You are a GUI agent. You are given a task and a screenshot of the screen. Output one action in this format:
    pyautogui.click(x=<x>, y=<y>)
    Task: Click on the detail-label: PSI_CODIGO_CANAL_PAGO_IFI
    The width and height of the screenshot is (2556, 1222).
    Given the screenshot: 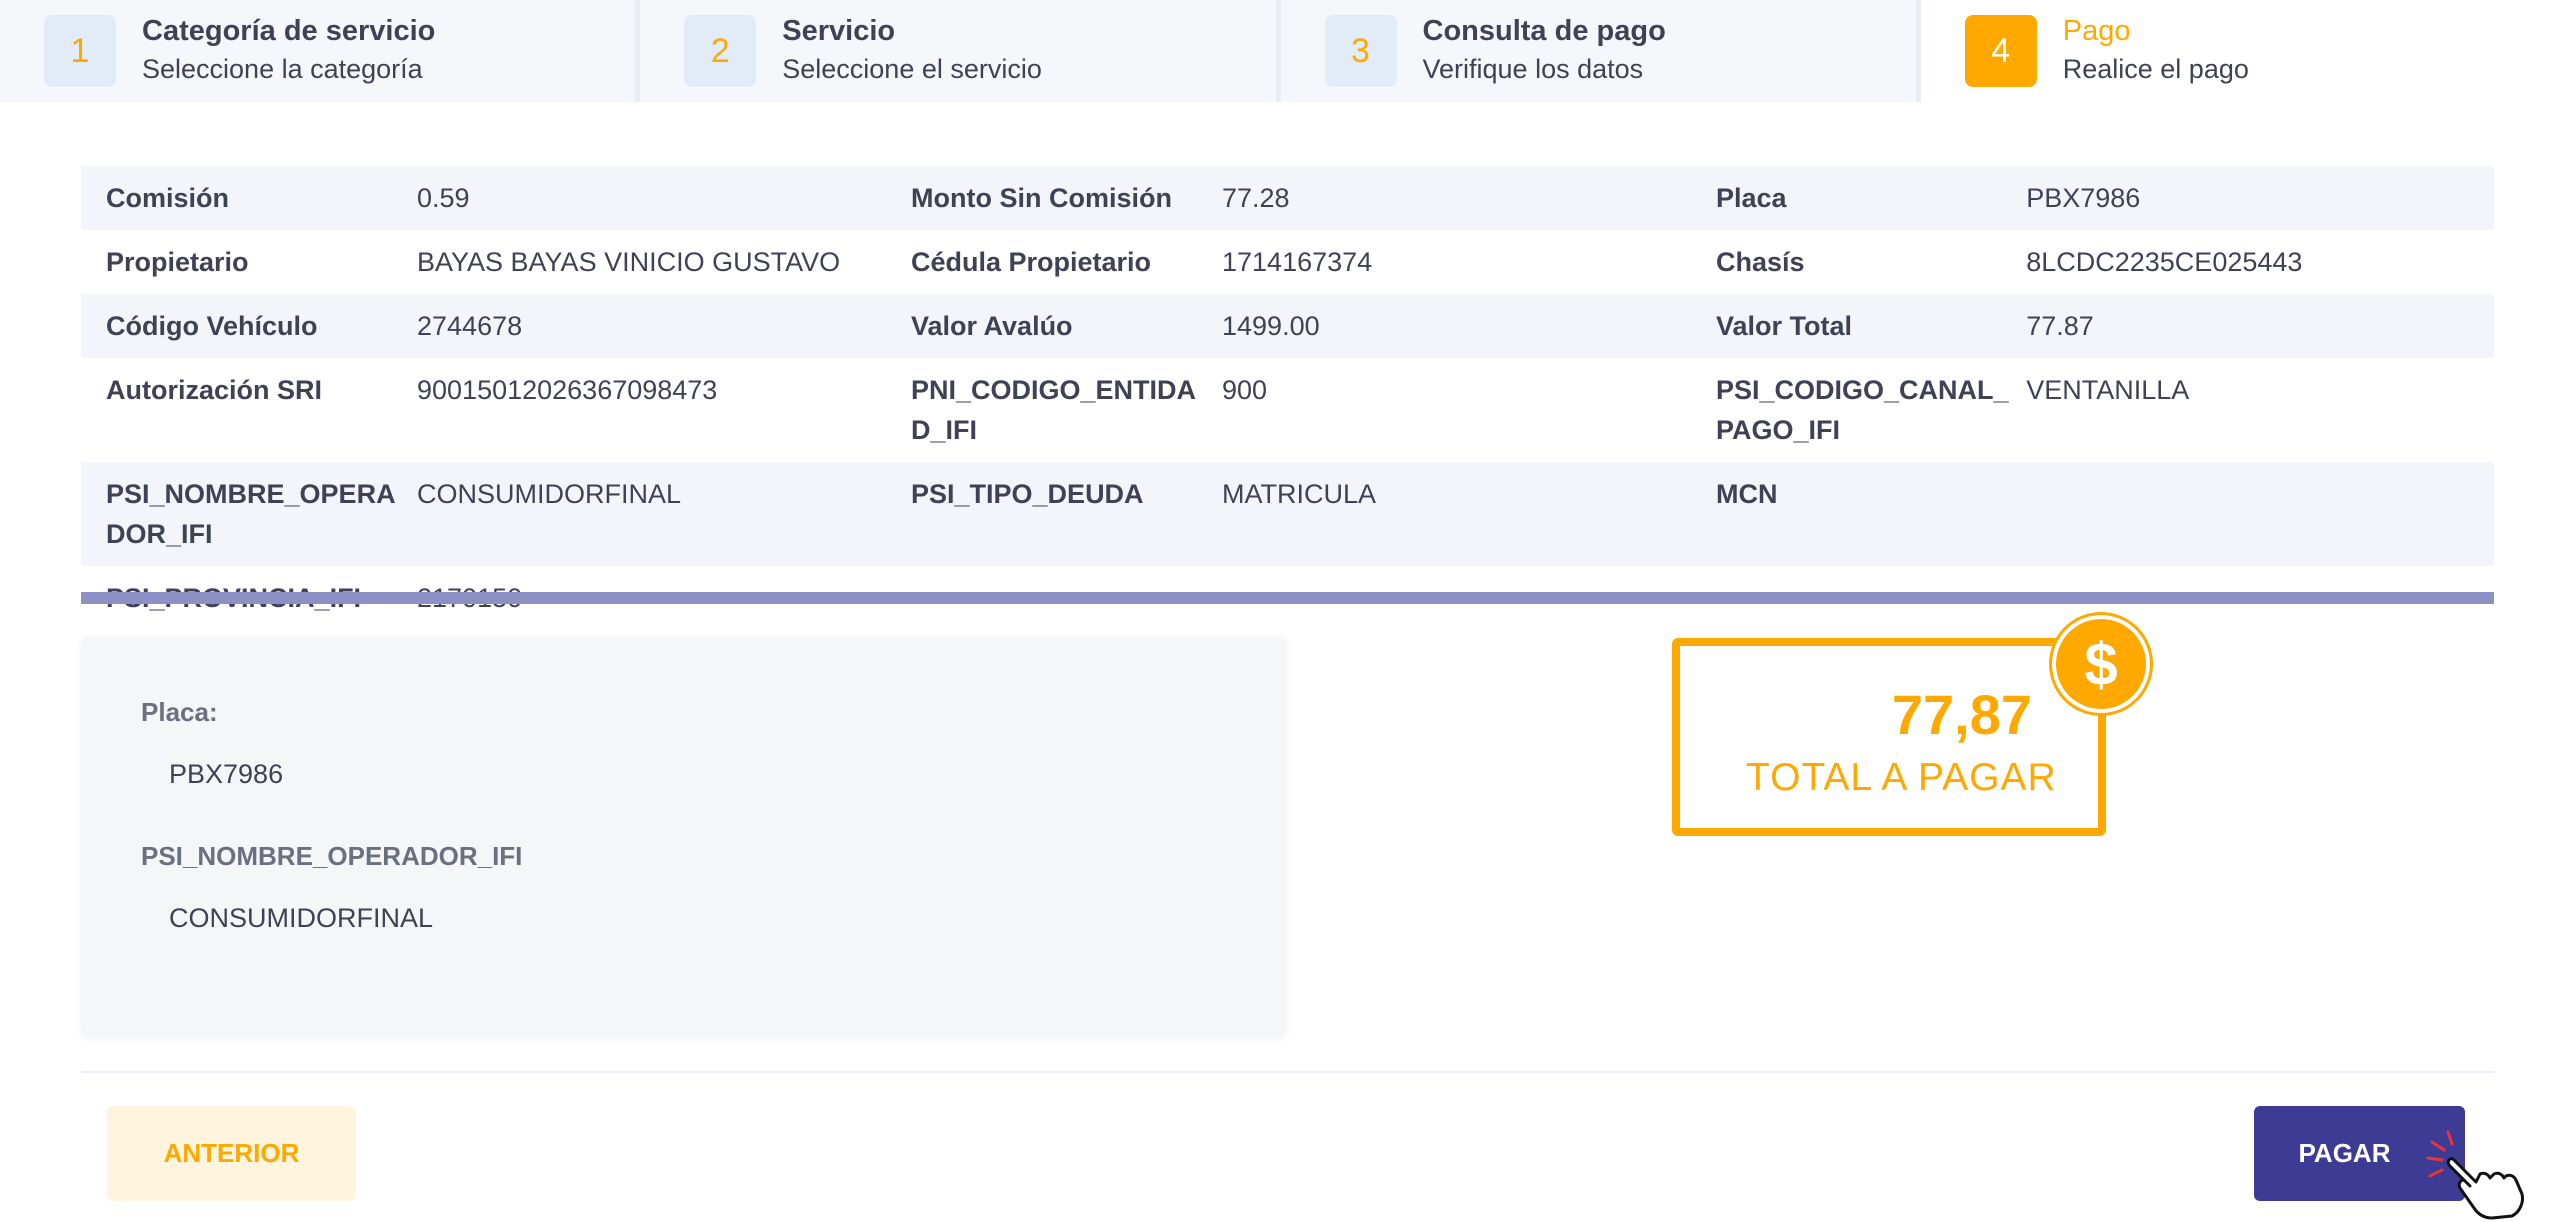 What is the action you would take?
    pyautogui.click(x=1862, y=410)
    